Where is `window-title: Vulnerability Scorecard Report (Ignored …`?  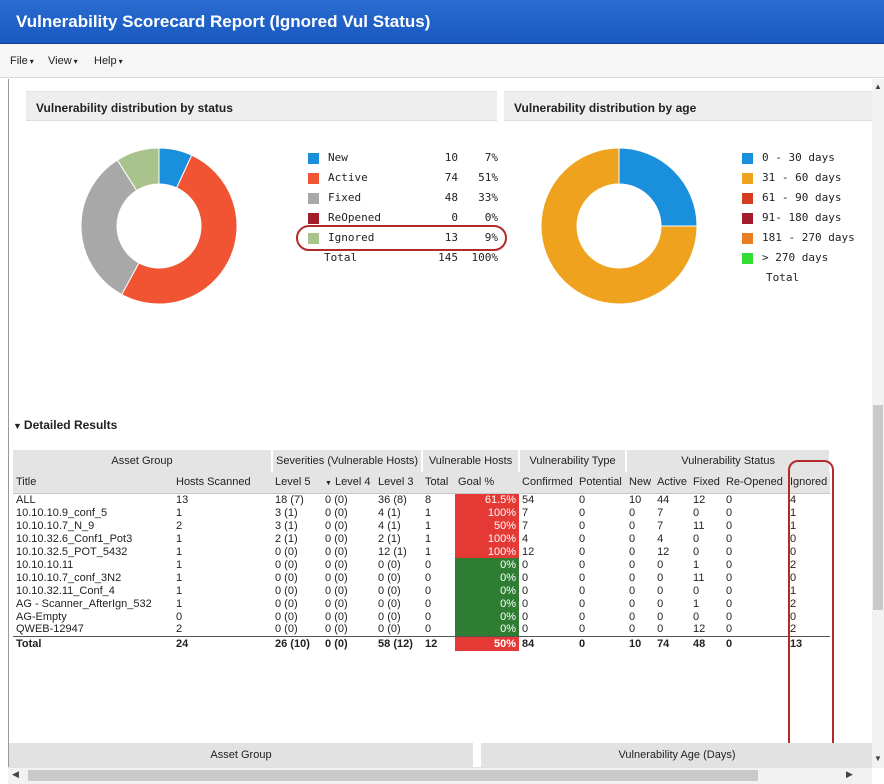
window-title: Vulnerability Scorecard Report (Ignored … is located at coordinates (223, 21).